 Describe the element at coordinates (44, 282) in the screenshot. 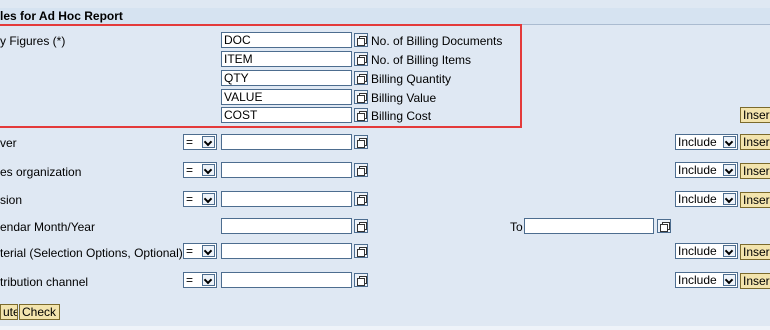

I see `criteria-label: tribution channel` at that location.